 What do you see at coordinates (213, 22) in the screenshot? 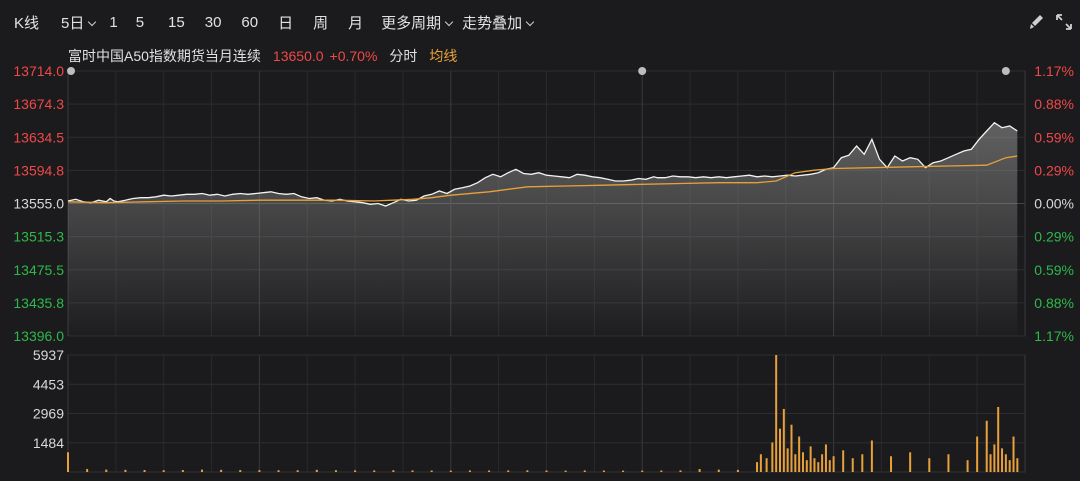
I see `period-30min: 30` at bounding box center [213, 22].